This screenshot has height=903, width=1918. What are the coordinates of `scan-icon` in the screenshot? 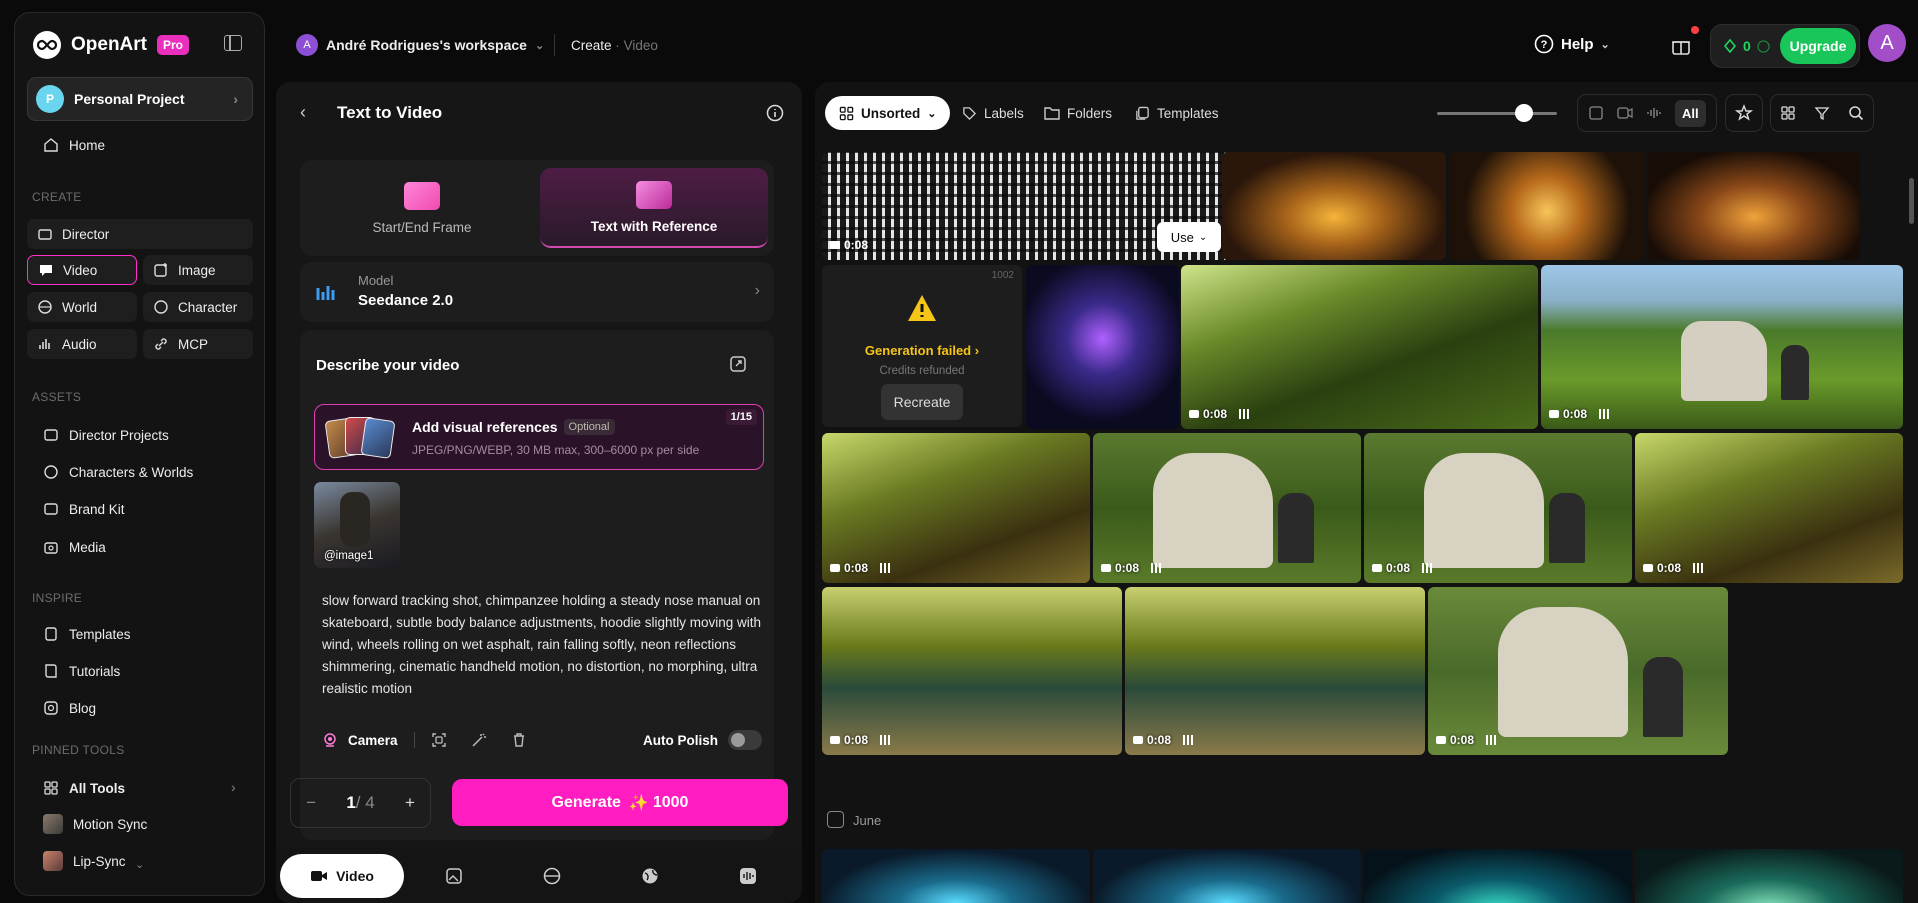 It's located at (439, 740).